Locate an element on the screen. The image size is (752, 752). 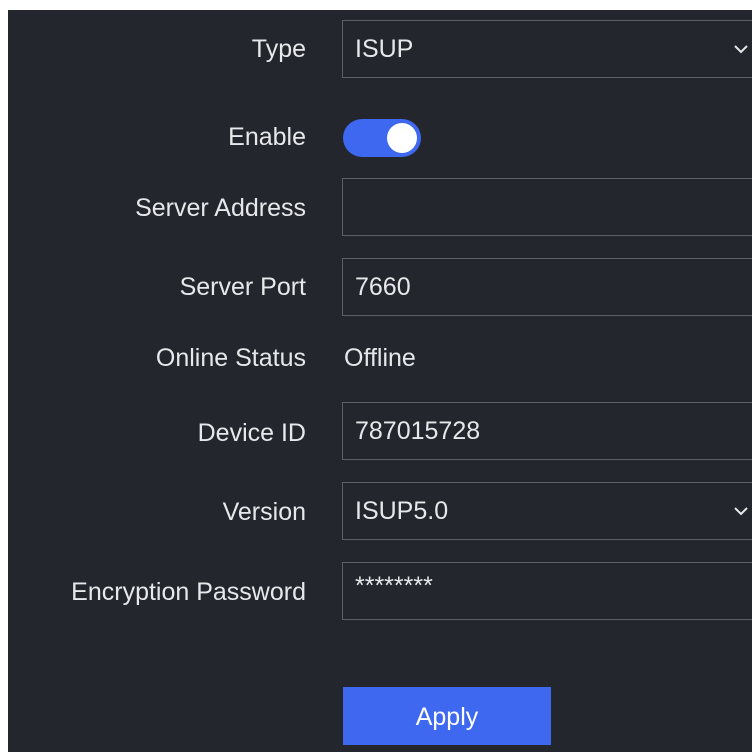
server-port-label: Server Port is located at coordinates (242, 287).